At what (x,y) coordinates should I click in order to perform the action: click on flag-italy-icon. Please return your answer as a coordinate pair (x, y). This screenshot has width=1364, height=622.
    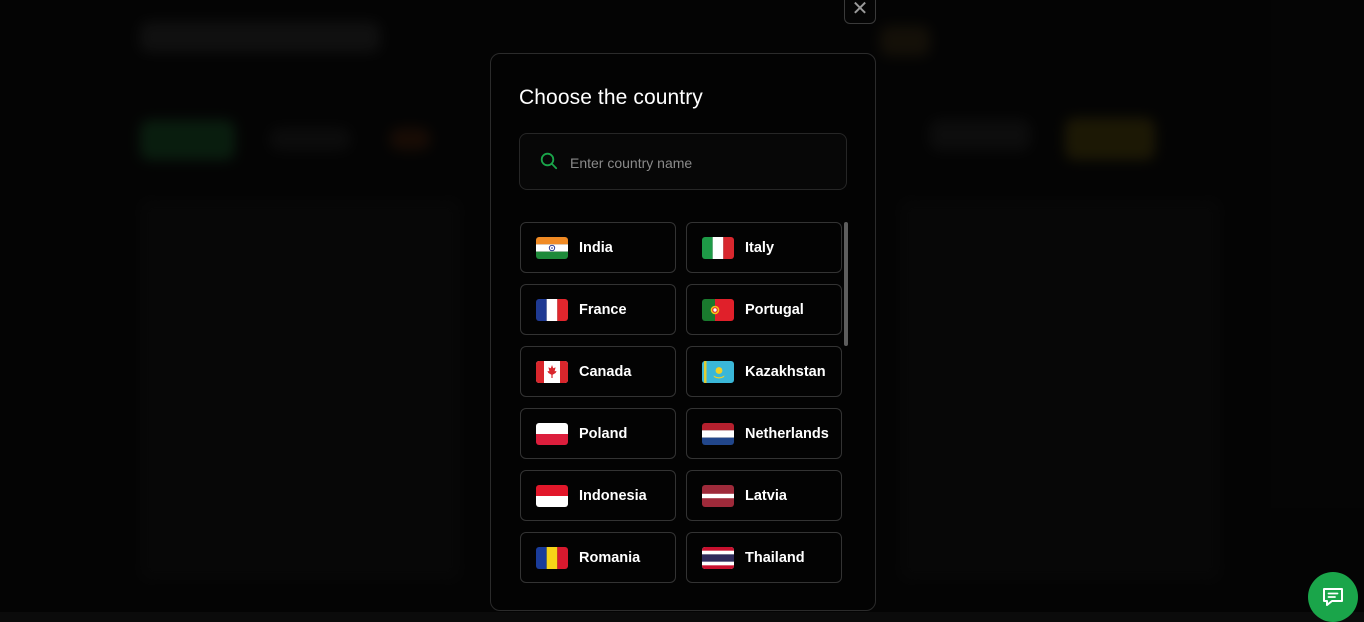
    Looking at the image, I should click on (718, 247).